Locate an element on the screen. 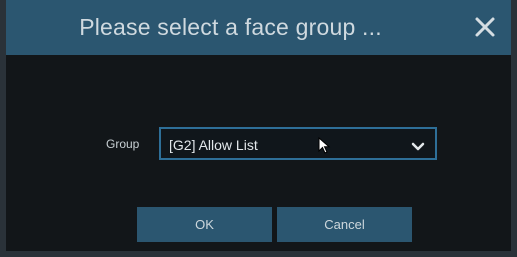 Image resolution: width=517 pixels, height=257 pixels. close-button is located at coordinates (485, 27).